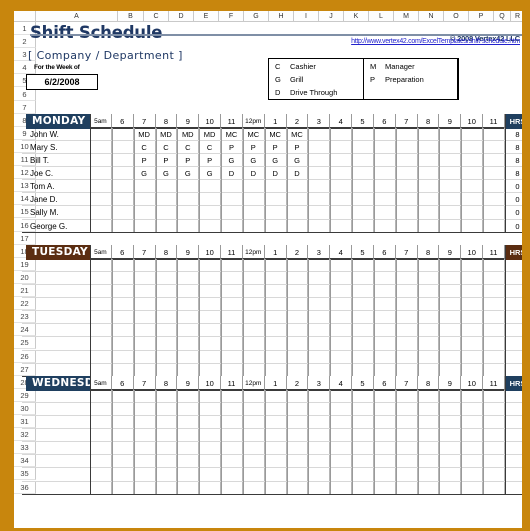  I want to click on legend-name-preparation: Preparation, so click(404, 79).